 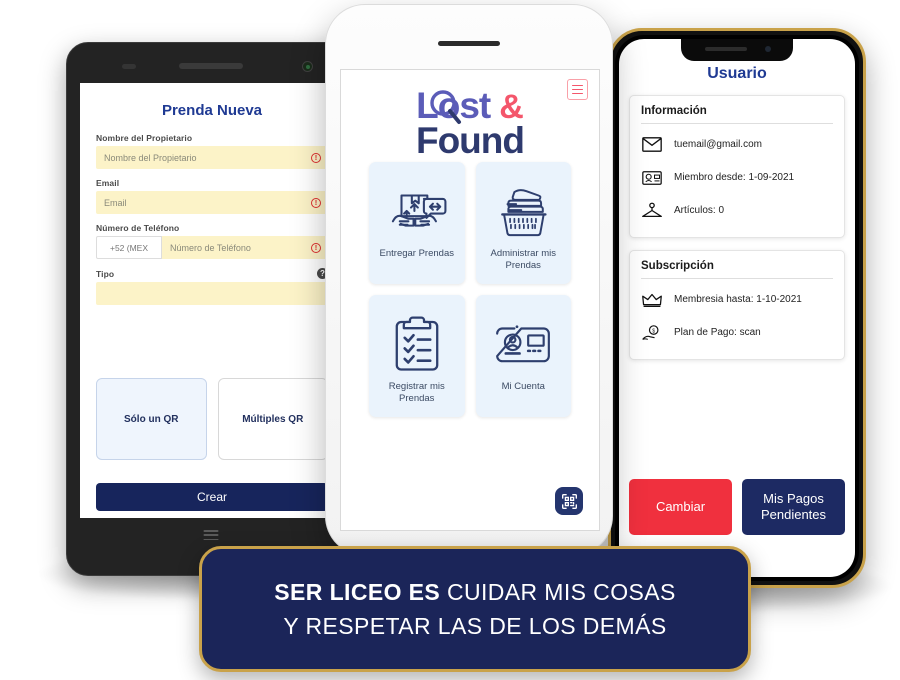 I want to click on banner-line-2-text: Y RESPETAR LAS DE LOS DEMÁS, so click(x=475, y=626).